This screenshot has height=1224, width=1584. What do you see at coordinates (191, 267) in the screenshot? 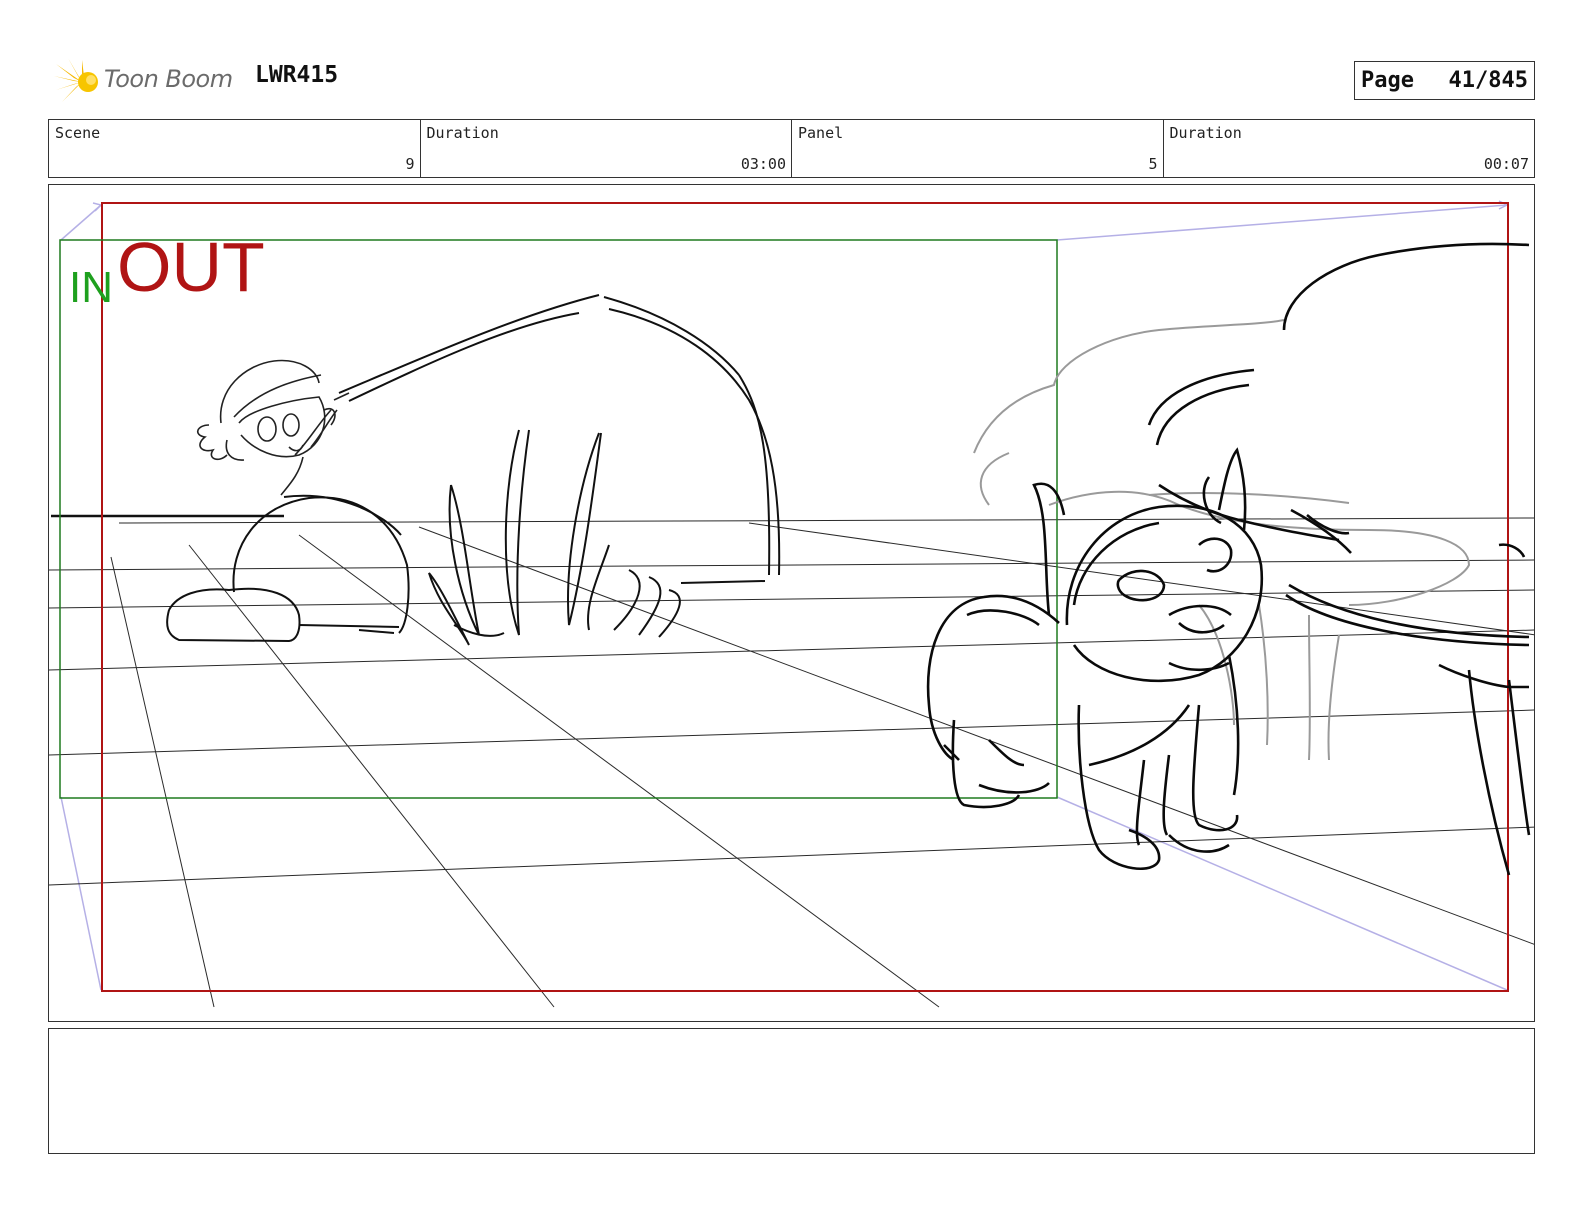
I see `out-label: OUT` at bounding box center [191, 267].